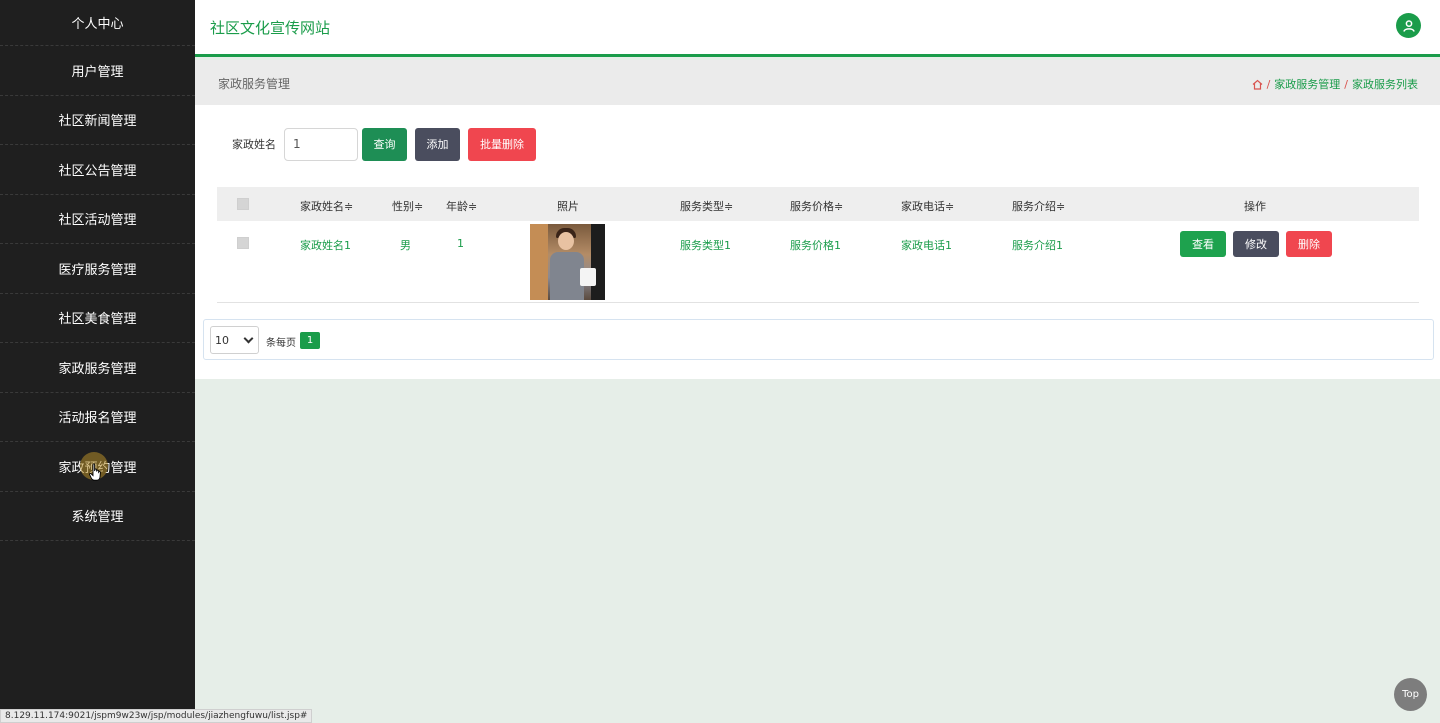  I want to click on cell-intro: 服务介绍1, so click(1037, 245).